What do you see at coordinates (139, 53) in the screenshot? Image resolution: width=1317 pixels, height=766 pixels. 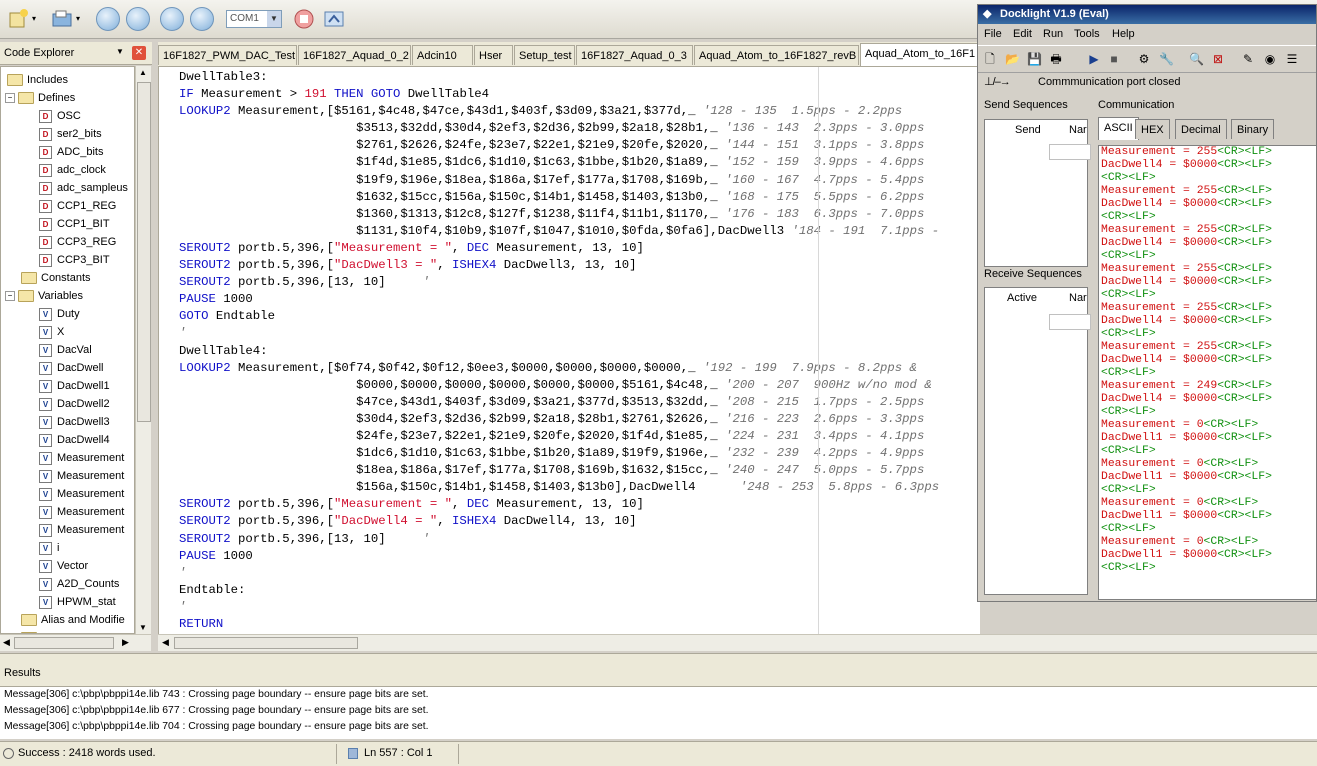 I see `close-icon: ✕` at bounding box center [139, 53].